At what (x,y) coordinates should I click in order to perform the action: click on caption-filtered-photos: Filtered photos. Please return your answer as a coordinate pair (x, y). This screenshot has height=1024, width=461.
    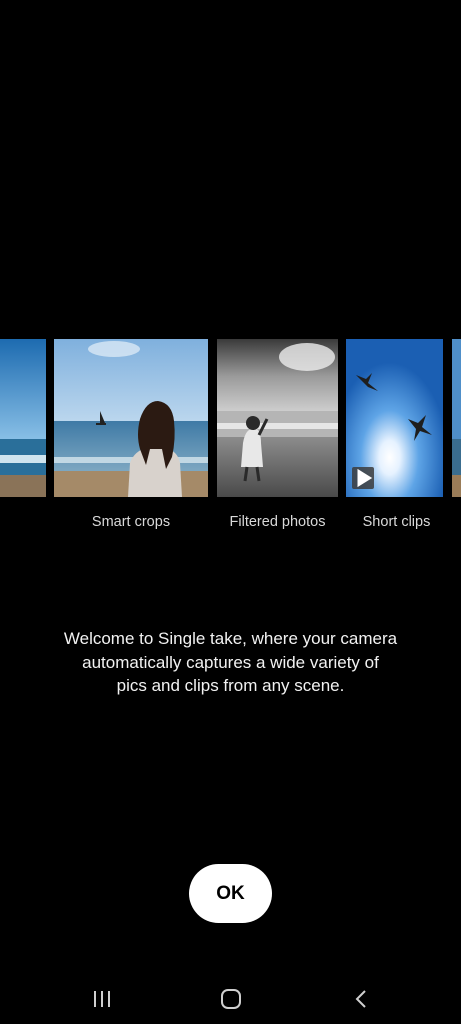
    Looking at the image, I should click on (277, 522).